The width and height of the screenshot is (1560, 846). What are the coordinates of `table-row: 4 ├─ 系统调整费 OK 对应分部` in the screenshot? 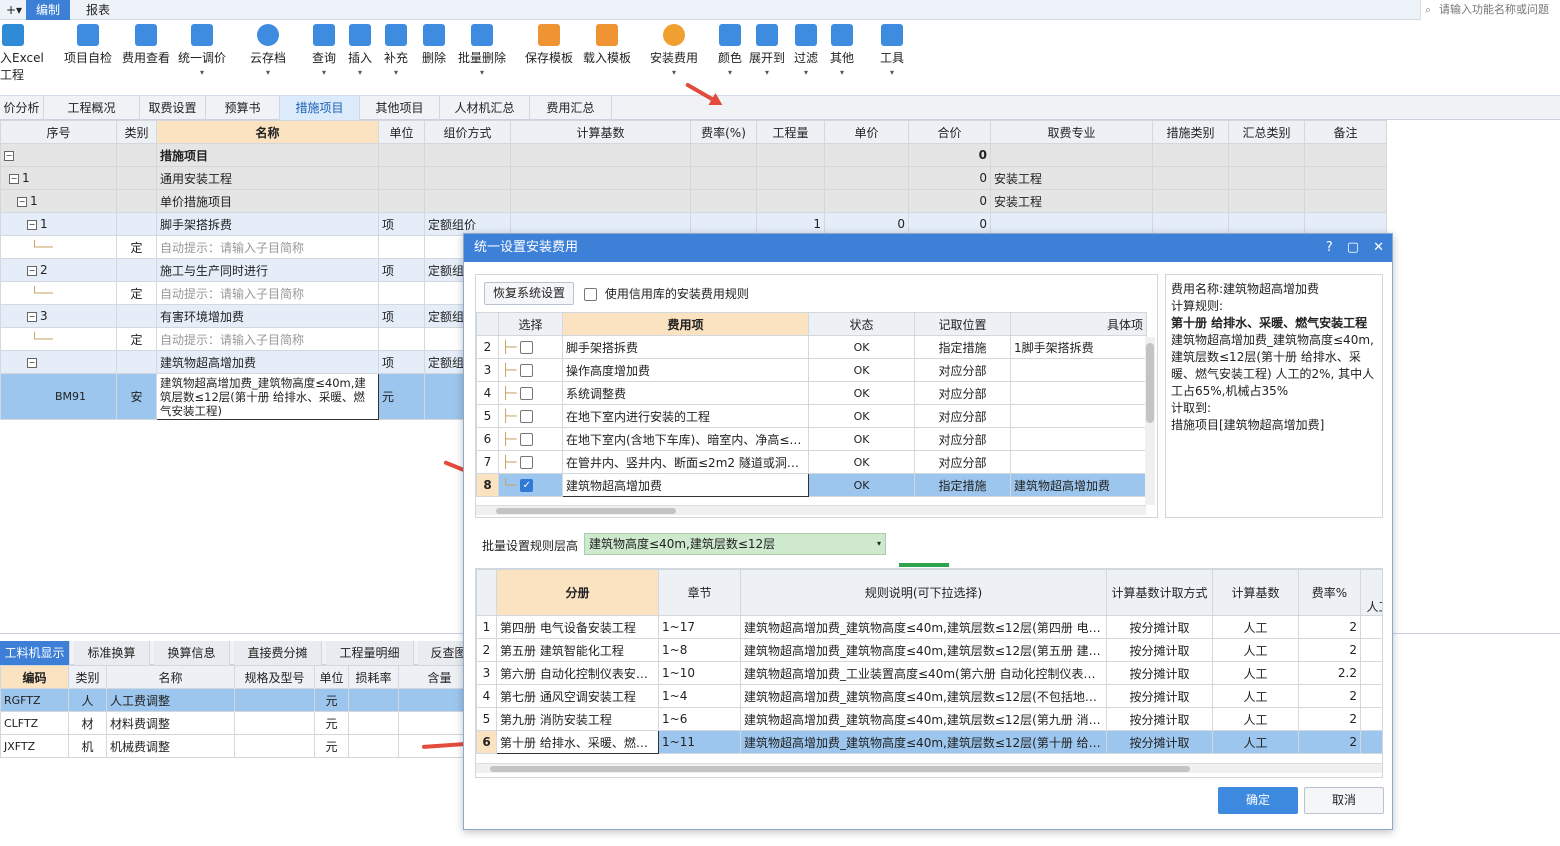 It's located at (811, 393).